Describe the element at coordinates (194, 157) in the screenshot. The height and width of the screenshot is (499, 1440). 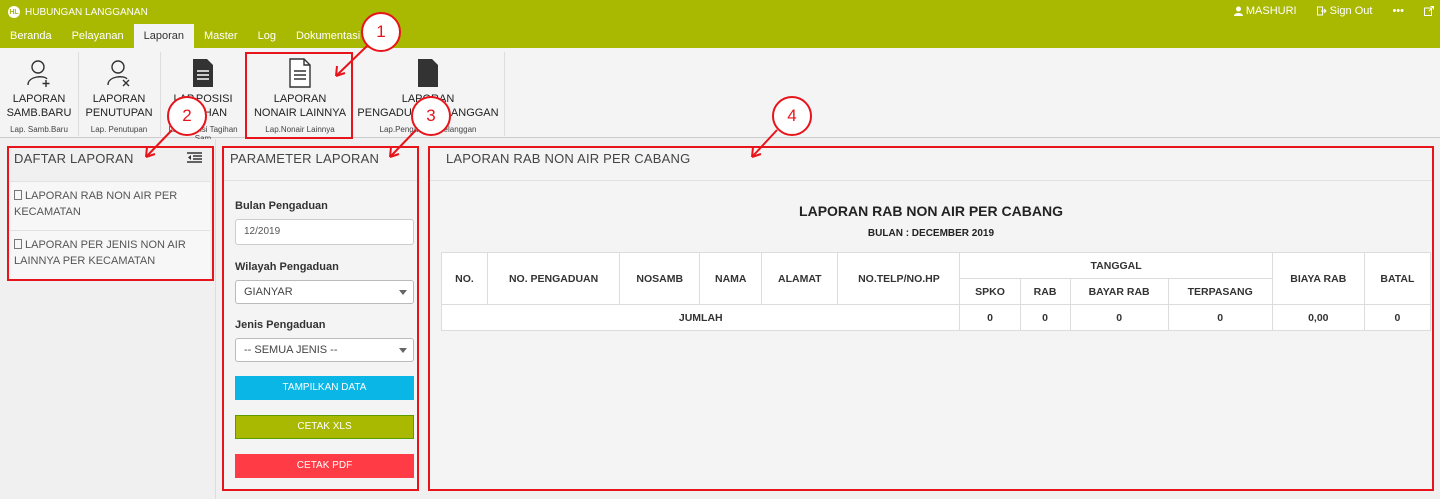
I see `outdent-icon` at that location.